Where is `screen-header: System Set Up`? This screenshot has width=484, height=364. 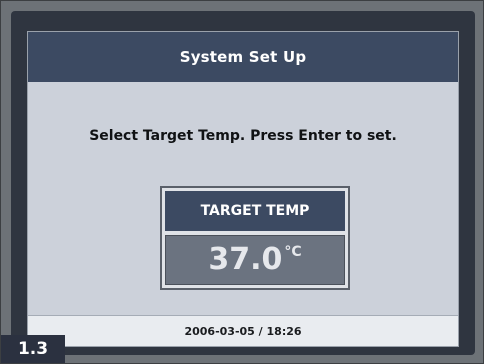
screen-header: System Set Up is located at coordinates (243, 57).